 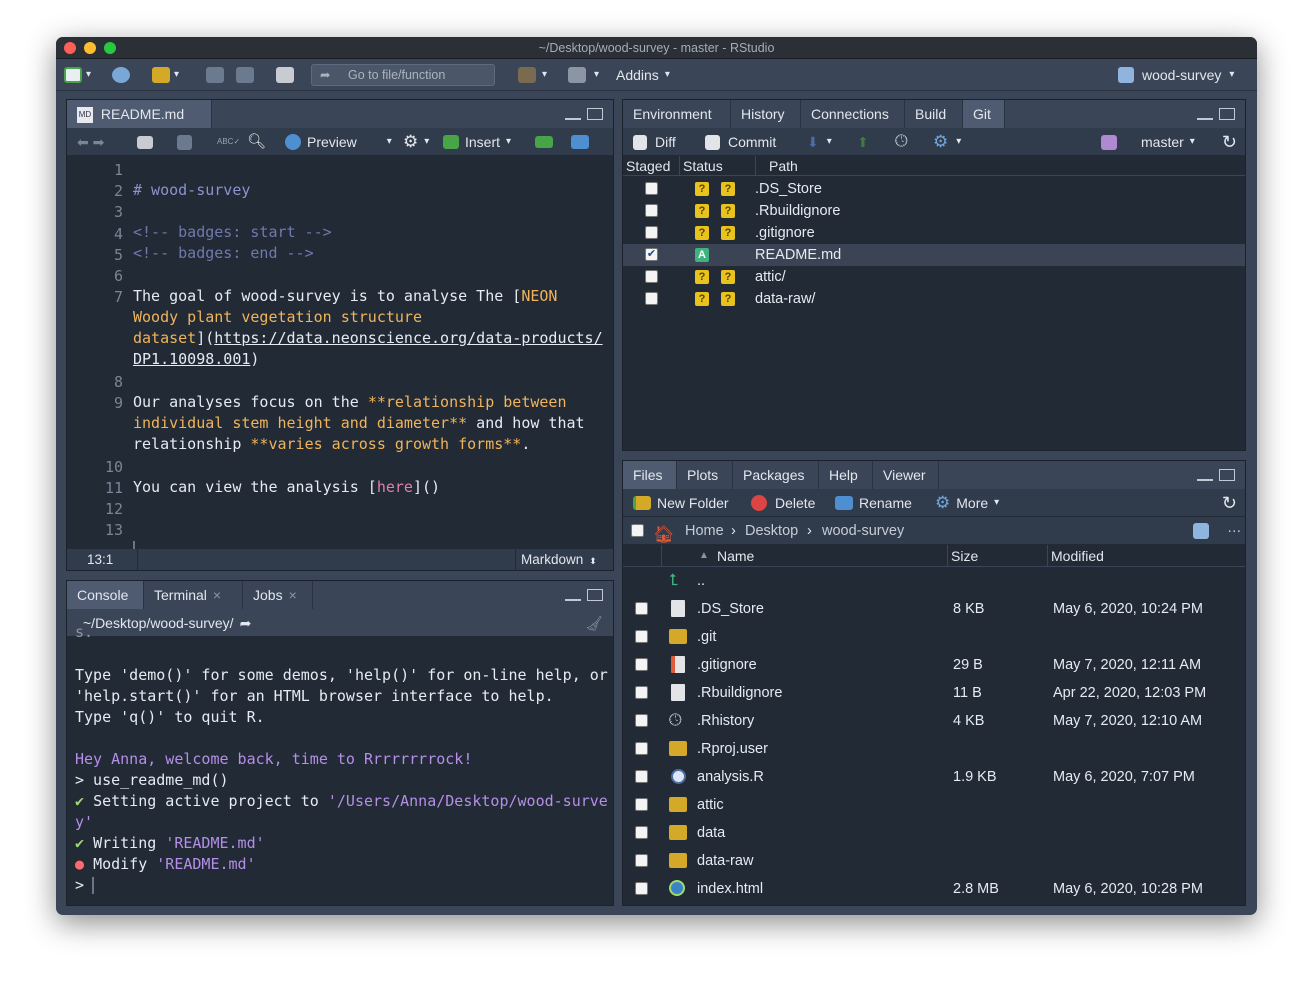 I want to click on minimize-window-button, so click(x=90, y=48).